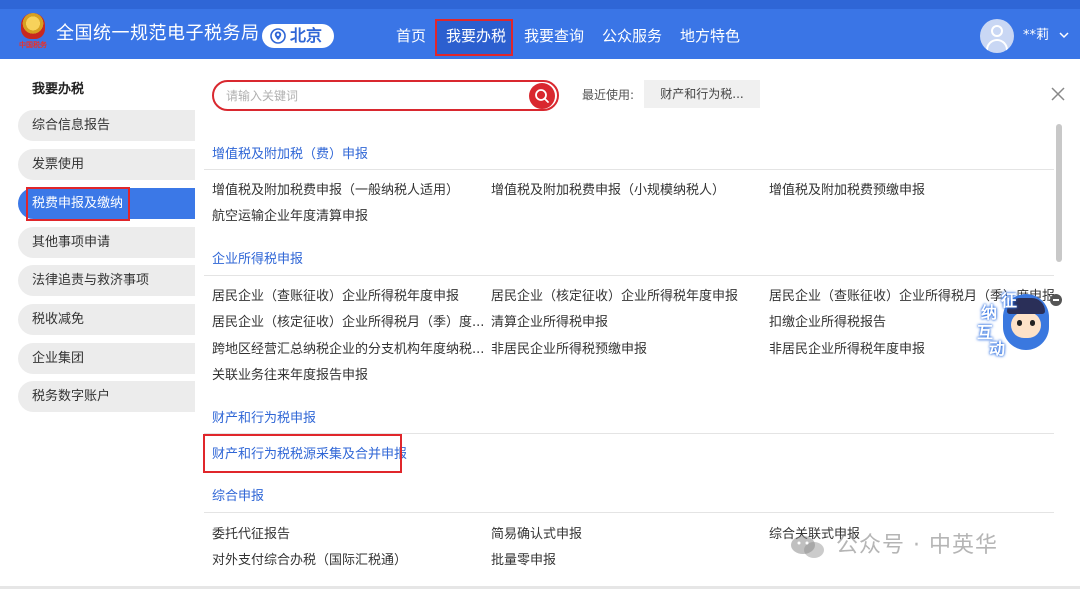 Image resolution: width=1080 pixels, height=589 pixels. I want to click on close-icon, so click(1058, 94).